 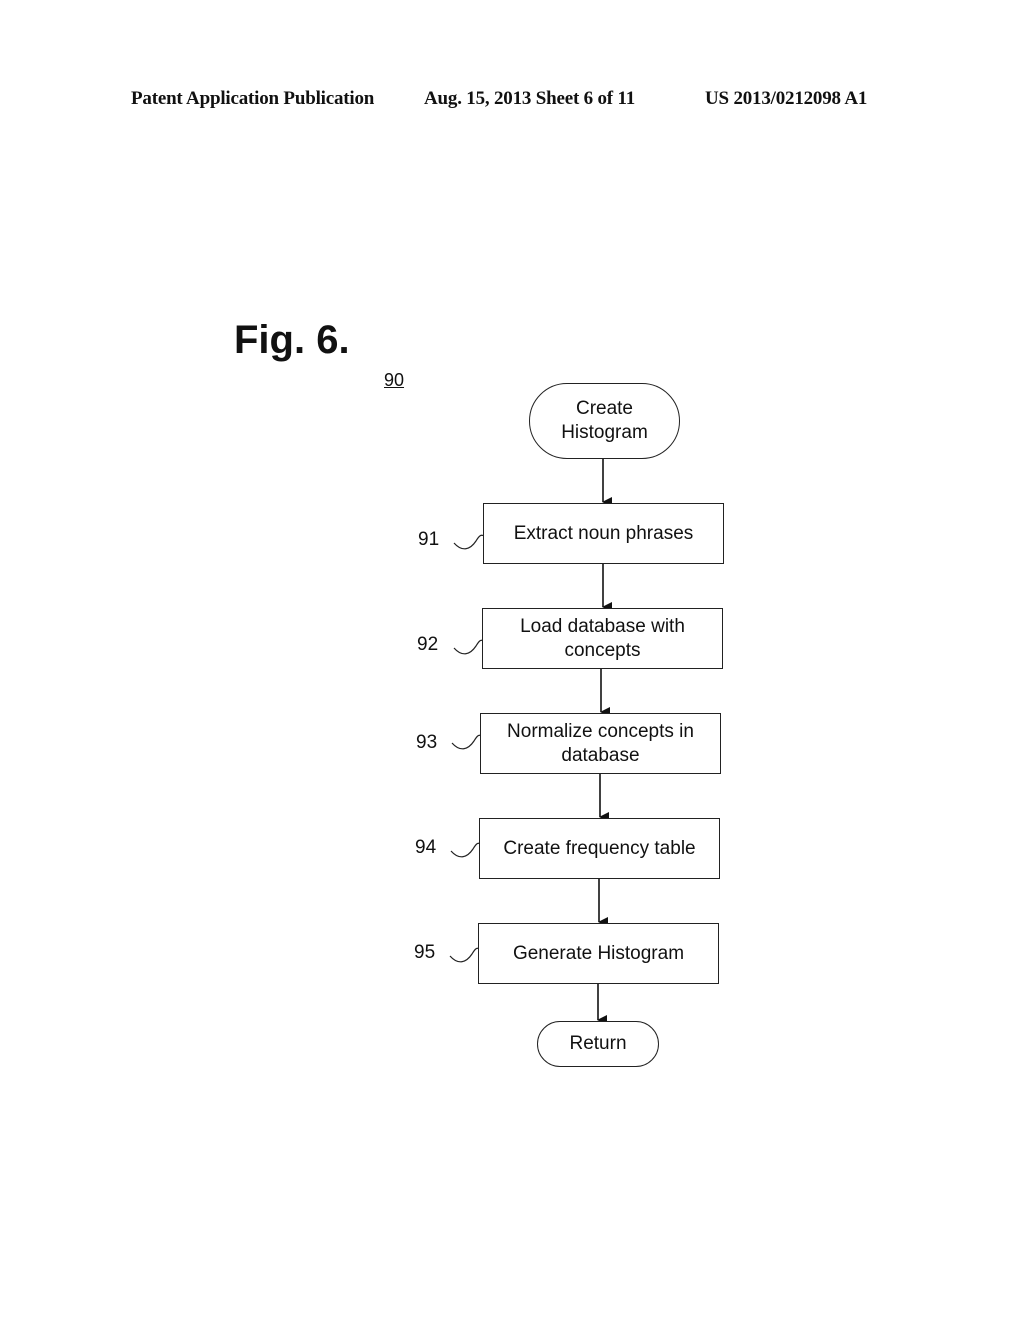 I want to click on step-extract-noun-phrases: Extract noun phrases, so click(x=603, y=533).